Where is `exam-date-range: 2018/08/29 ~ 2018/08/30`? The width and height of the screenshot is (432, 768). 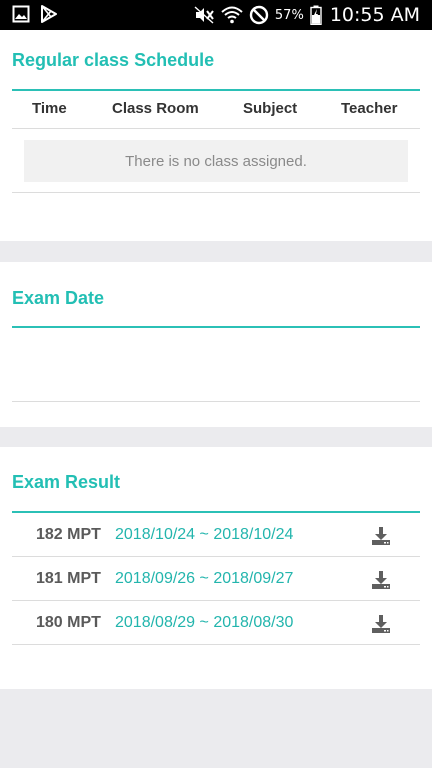 exam-date-range: 2018/08/29 ~ 2018/08/30 is located at coordinates (204, 622).